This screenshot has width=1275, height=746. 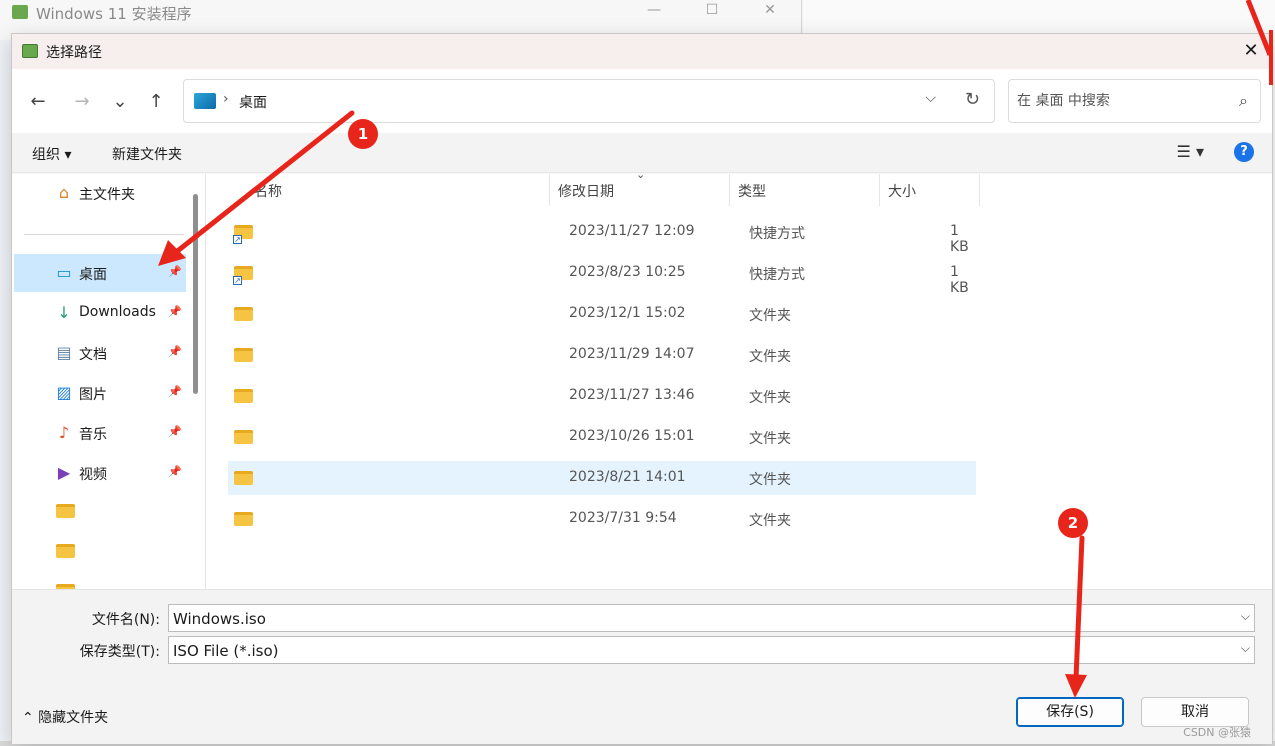 I want to click on search-input, so click(x=1117, y=101).